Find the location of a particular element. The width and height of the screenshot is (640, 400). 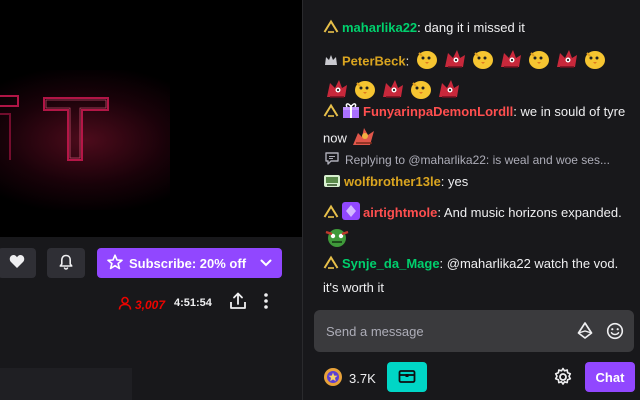

hype-chat-badge is located at coordinates (331, 63).